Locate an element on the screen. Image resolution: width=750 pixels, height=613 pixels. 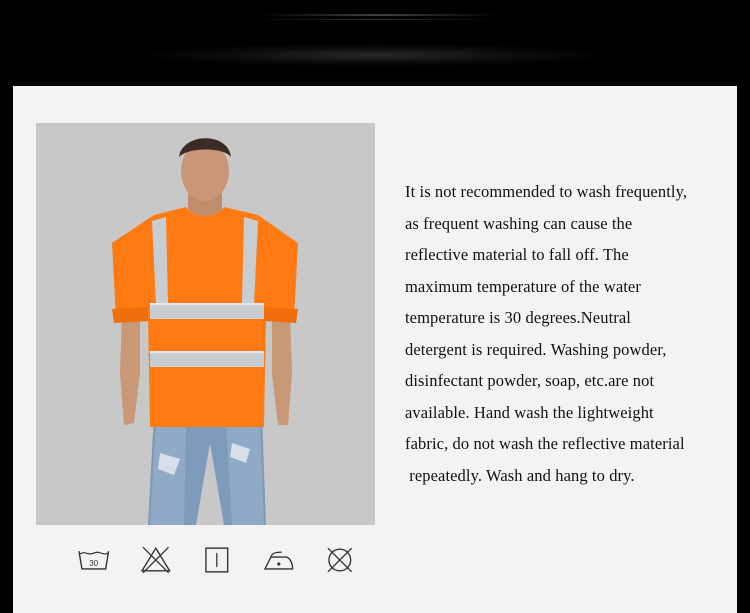
svg-text: 30 is located at coordinates (93, 563).